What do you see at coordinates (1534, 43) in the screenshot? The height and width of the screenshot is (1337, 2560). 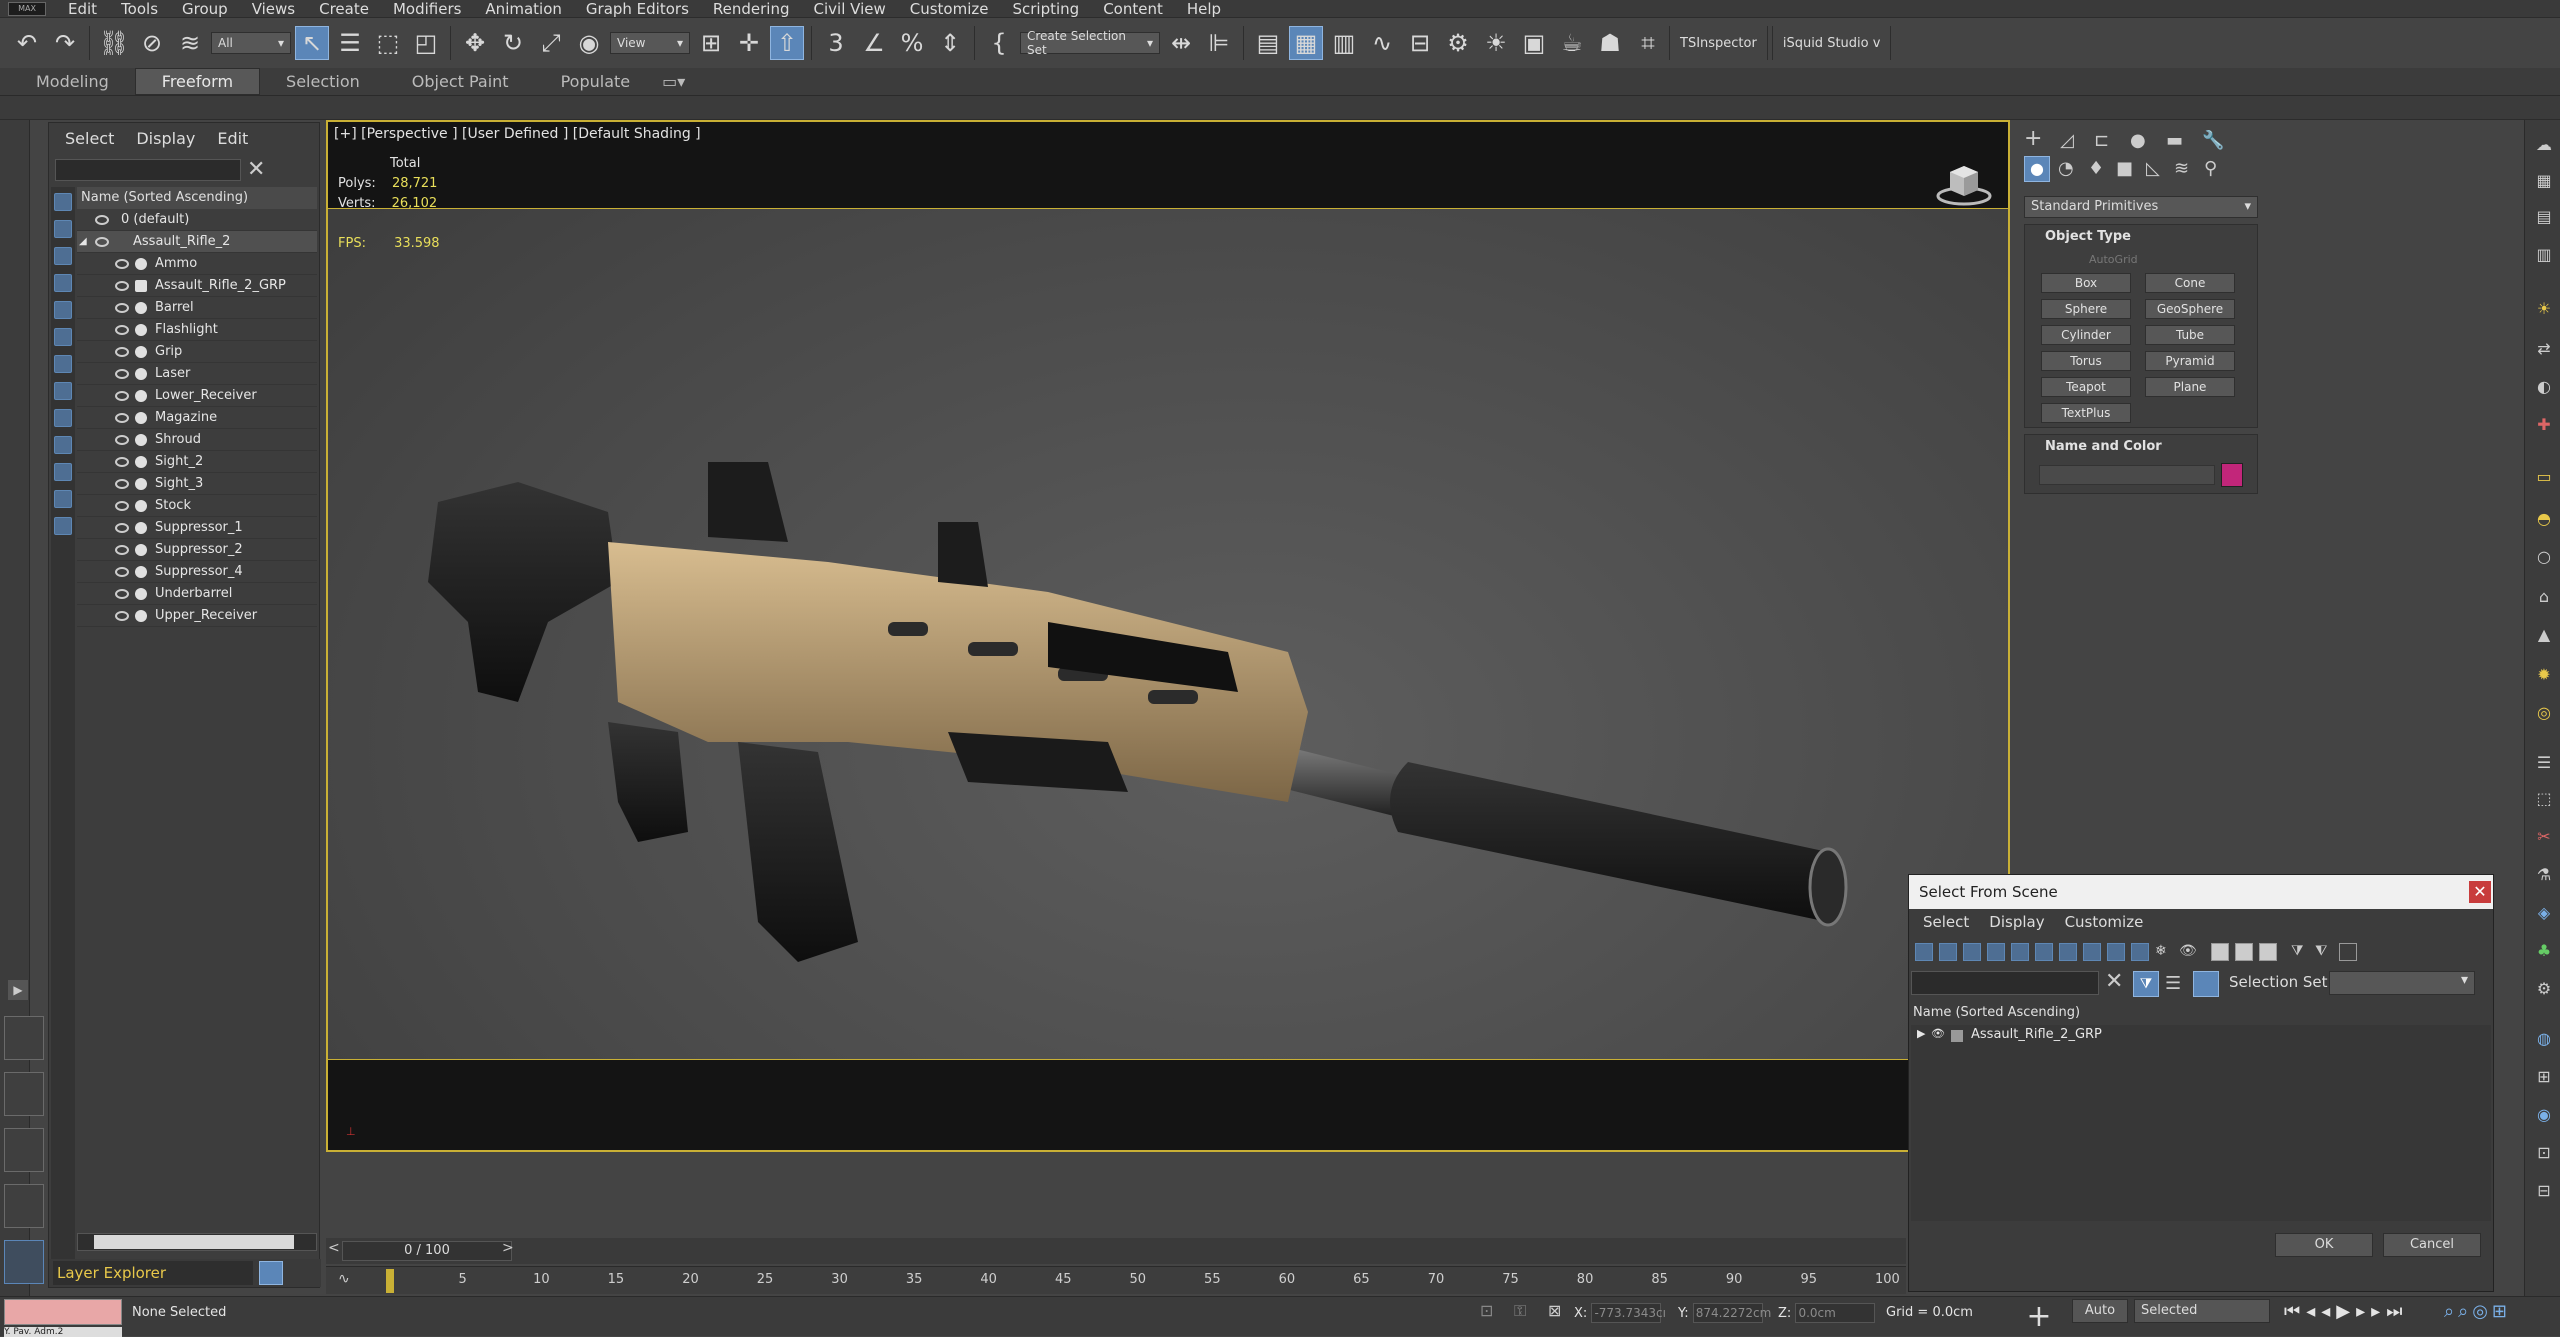 I see `rendered-frame-icon: ▣` at bounding box center [1534, 43].